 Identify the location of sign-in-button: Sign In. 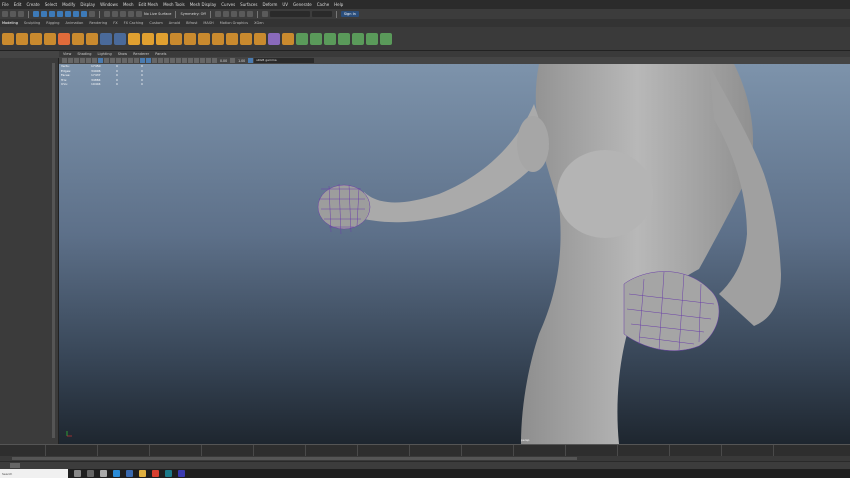
(349, 14).